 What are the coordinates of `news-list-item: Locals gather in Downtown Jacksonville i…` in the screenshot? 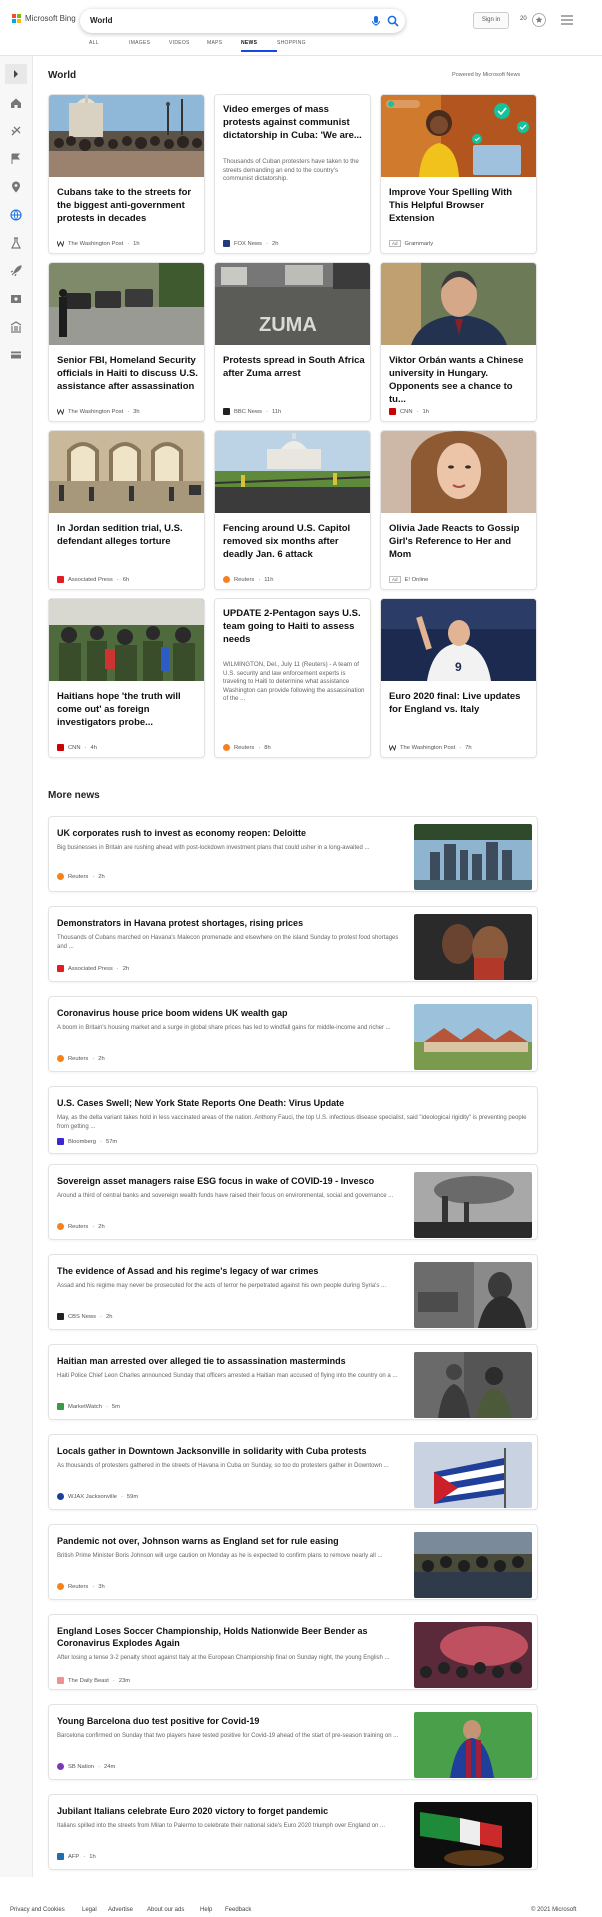 It's located at (293, 1472).